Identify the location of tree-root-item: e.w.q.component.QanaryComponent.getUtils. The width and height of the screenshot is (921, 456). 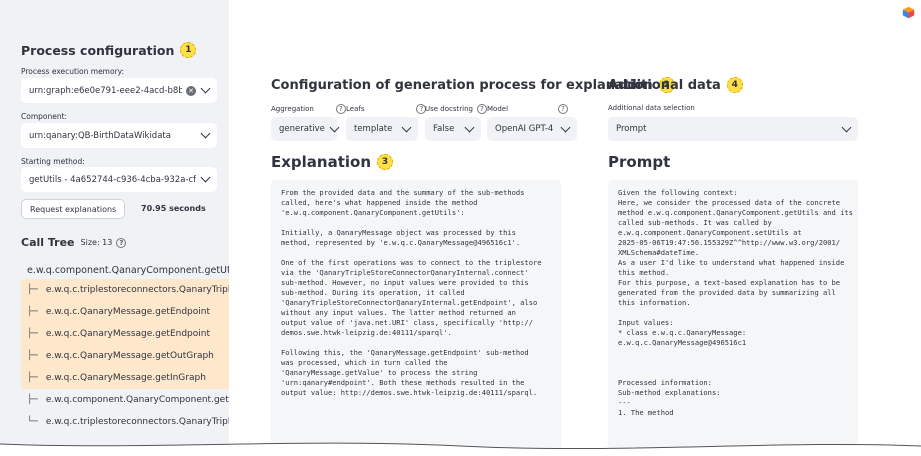
(128, 270).